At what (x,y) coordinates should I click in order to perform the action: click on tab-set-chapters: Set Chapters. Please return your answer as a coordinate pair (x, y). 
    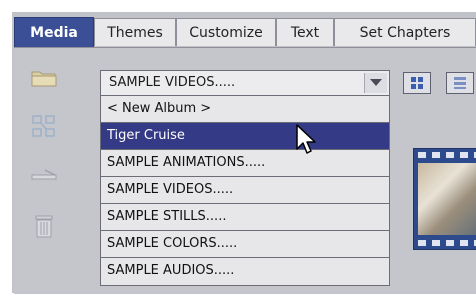
    Looking at the image, I should click on (405, 32).